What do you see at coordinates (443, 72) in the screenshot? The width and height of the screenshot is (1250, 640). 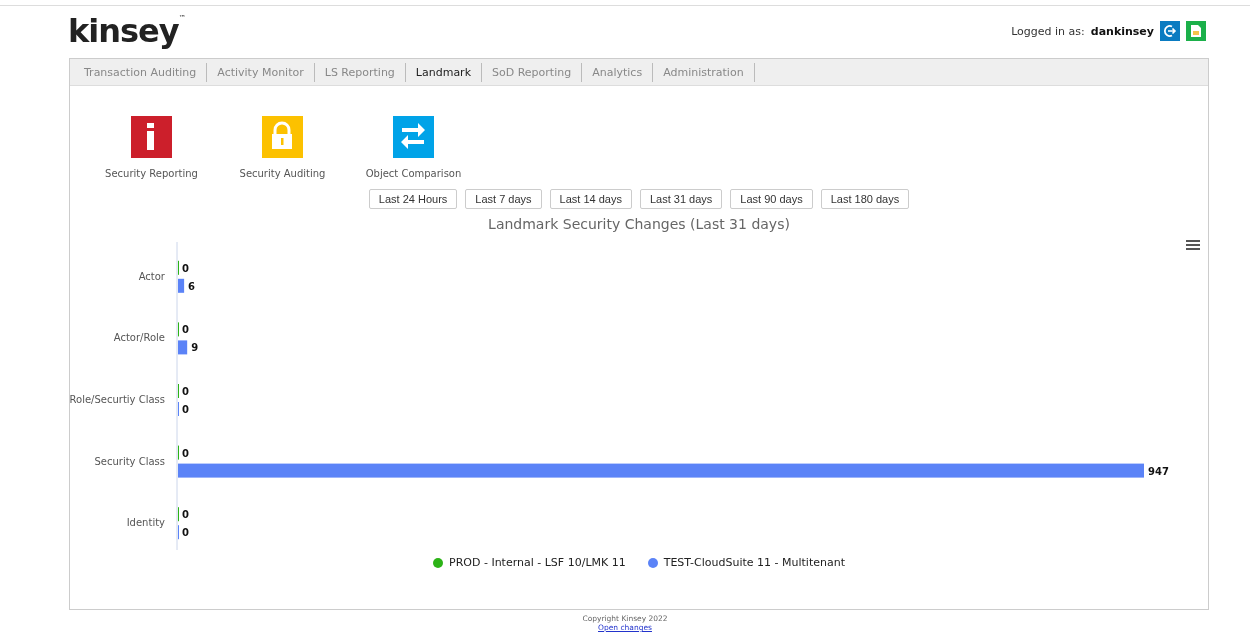 I see `nav-tab: Landmark` at bounding box center [443, 72].